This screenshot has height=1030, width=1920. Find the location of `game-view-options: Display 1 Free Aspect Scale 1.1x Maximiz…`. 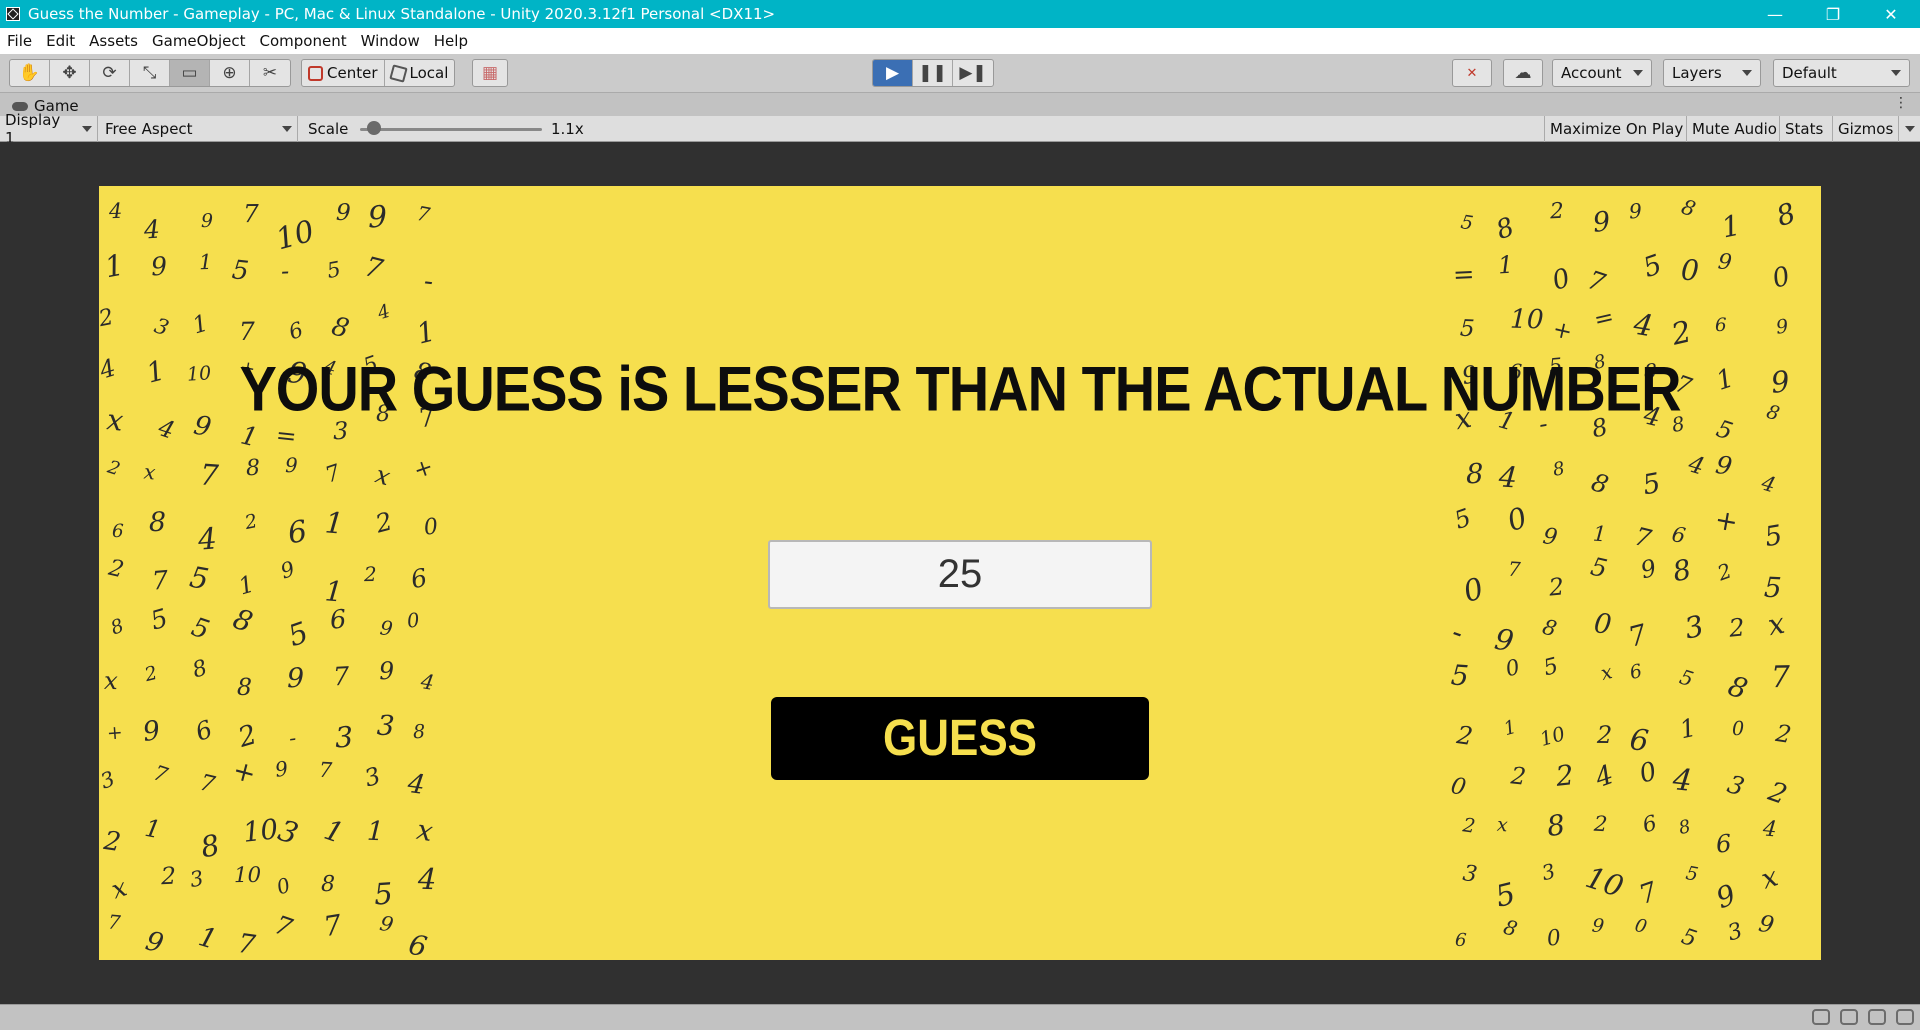

game-view-options: Display 1 Free Aspect Scale 1.1x Maximiz… is located at coordinates (960, 129).